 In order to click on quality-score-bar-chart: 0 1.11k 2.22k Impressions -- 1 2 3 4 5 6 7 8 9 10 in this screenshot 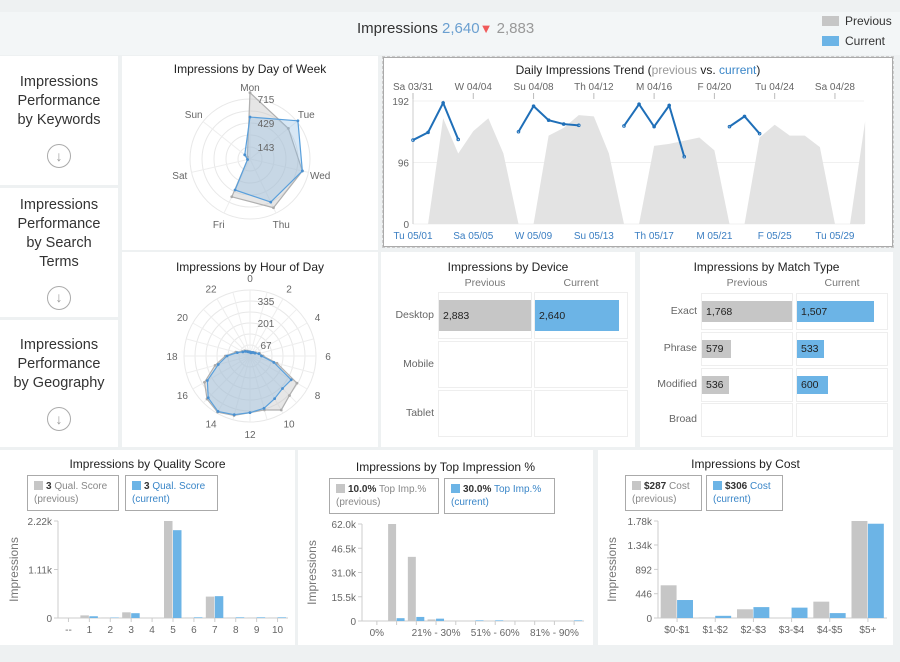, I will do `click(147, 576)`.